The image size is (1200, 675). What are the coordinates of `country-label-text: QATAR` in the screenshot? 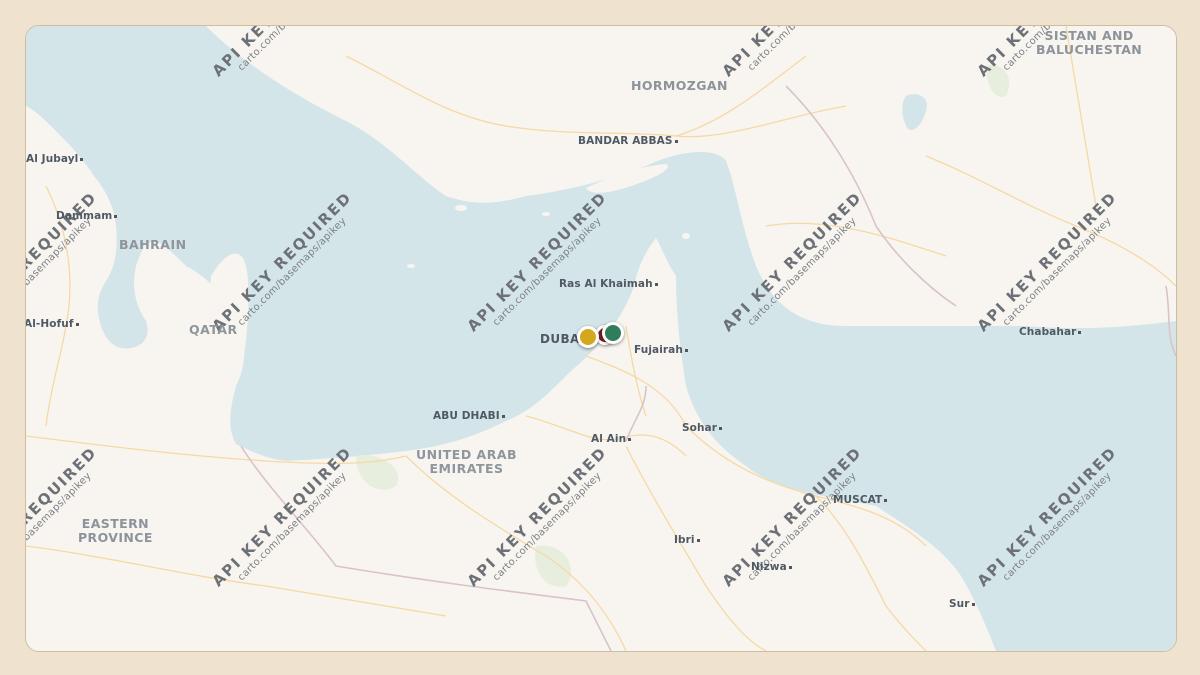 It's located at (213, 329).